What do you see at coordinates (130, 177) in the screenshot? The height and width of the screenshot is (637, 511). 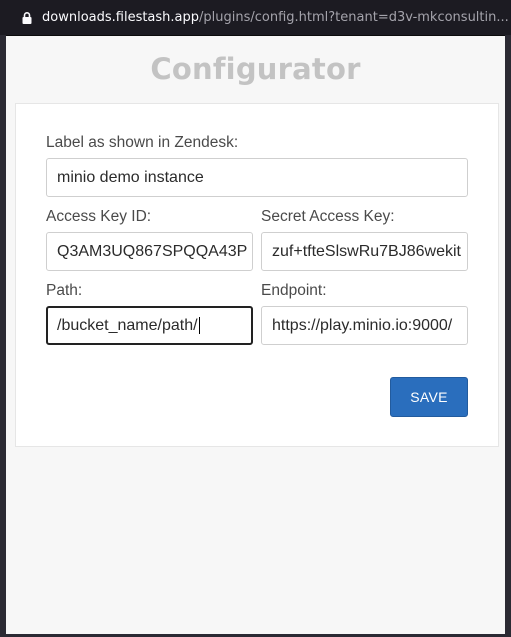 I see `label-input-value: minio demo instance` at bounding box center [130, 177].